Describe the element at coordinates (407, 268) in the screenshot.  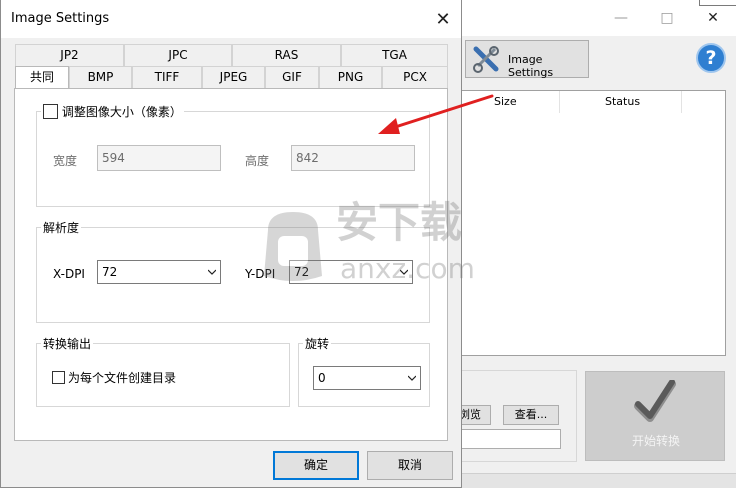
I see `watermark-subtext: anxz.com` at that location.